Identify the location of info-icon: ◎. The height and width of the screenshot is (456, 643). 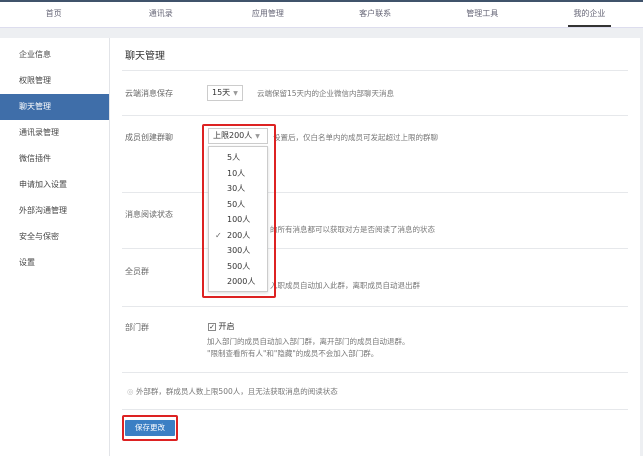
(130, 391).